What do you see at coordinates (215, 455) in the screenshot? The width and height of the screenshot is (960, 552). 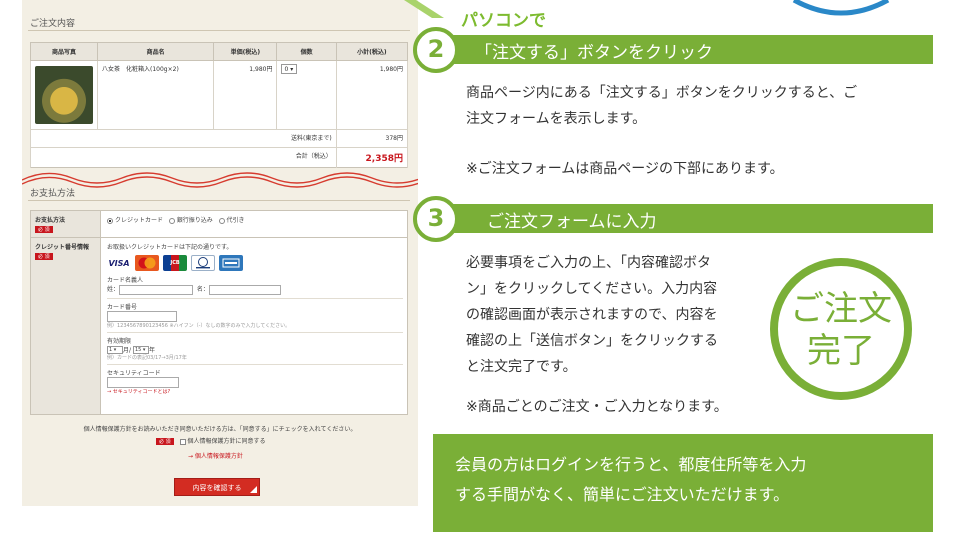 I see `privacy-policy-link: → 個人情報保護方針` at bounding box center [215, 455].